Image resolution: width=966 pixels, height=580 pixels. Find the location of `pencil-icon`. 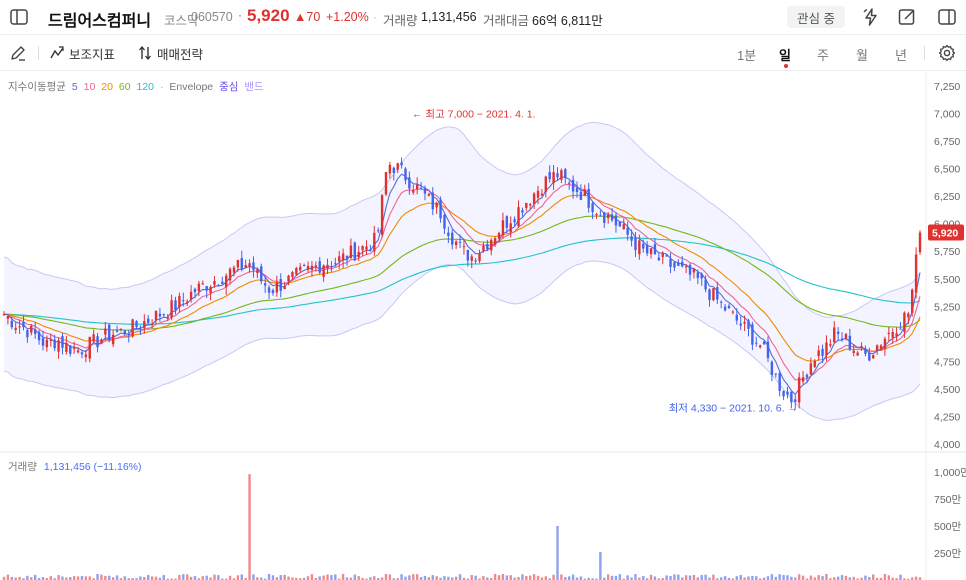

pencil-icon is located at coordinates (18, 53).